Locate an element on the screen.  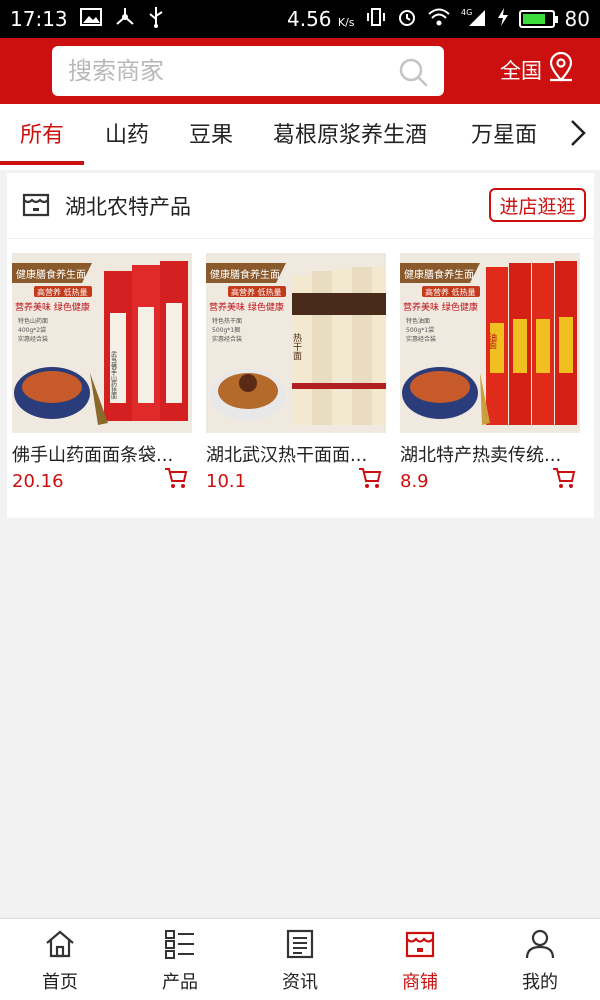
product-bullet: 特色热干面 is located at coordinates (227, 321).